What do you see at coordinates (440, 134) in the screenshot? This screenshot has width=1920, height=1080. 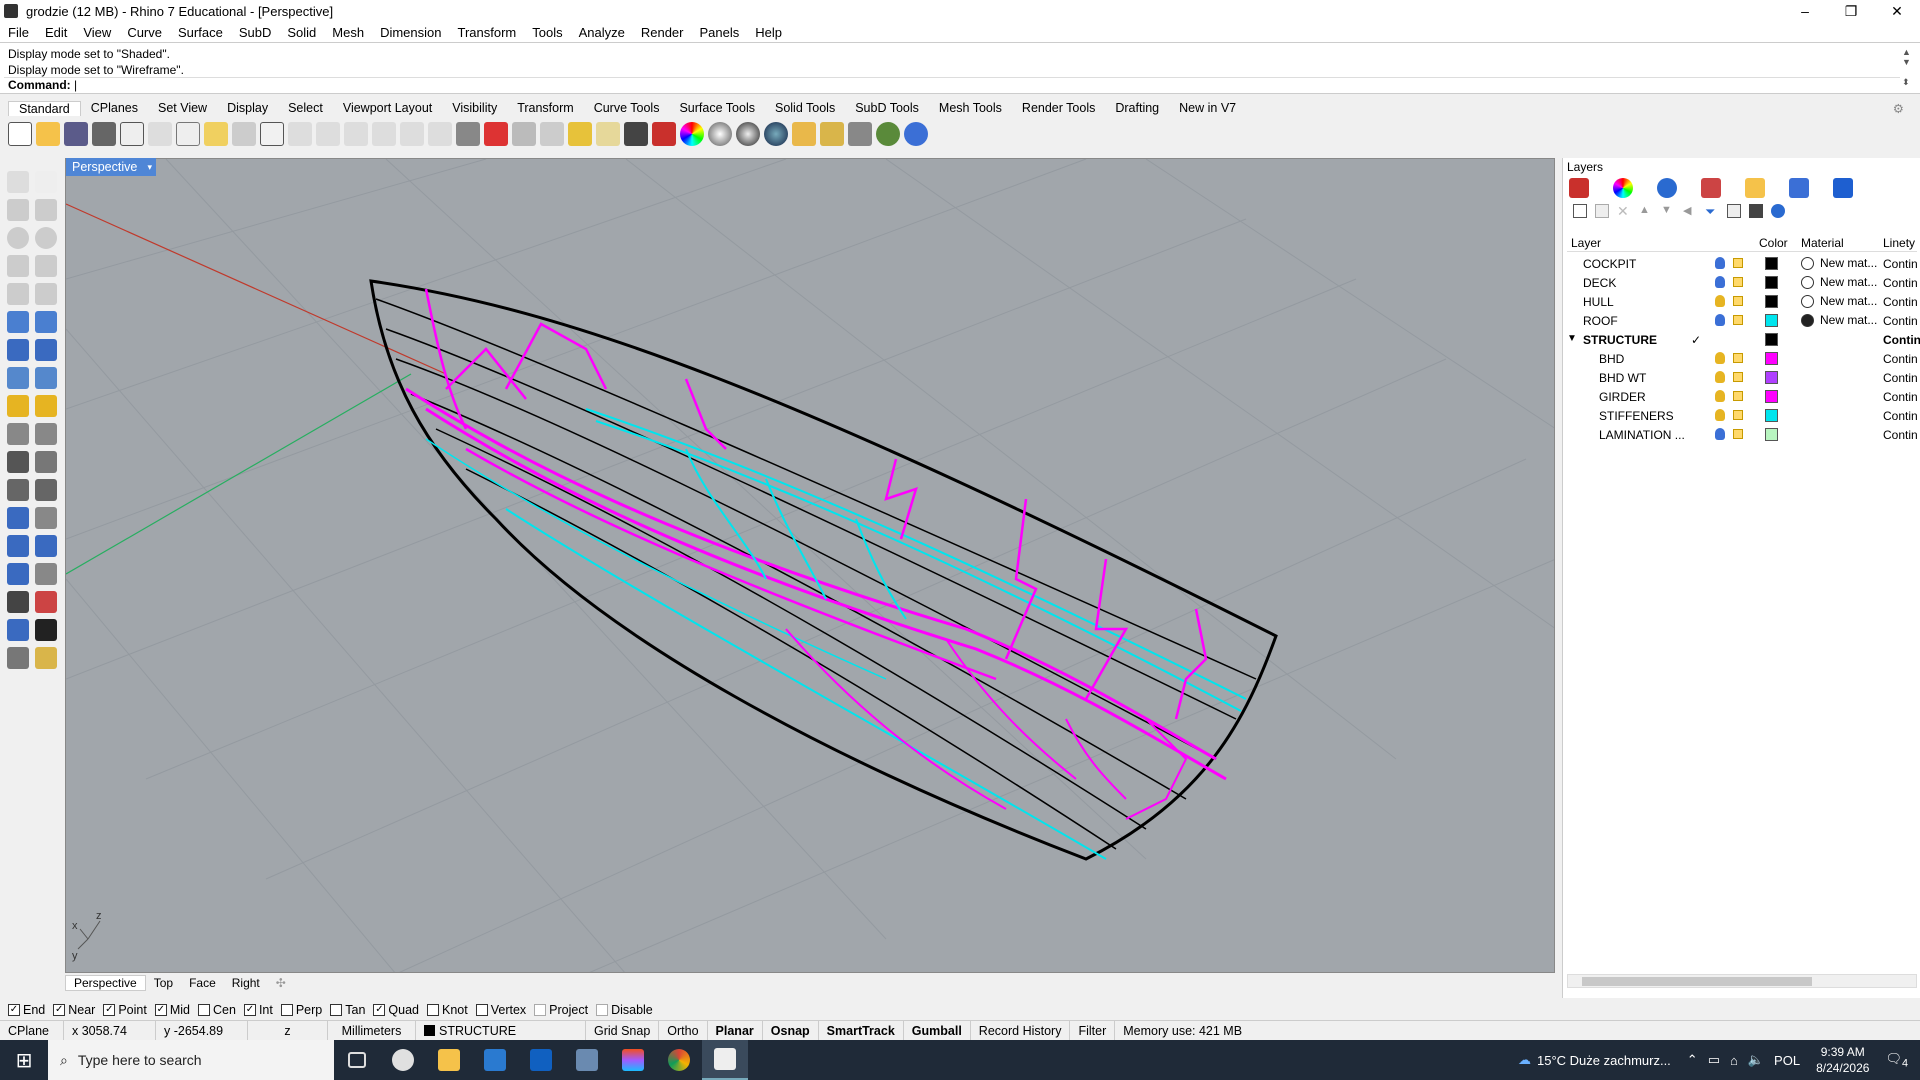 I see `rotate-view-icon` at bounding box center [440, 134].